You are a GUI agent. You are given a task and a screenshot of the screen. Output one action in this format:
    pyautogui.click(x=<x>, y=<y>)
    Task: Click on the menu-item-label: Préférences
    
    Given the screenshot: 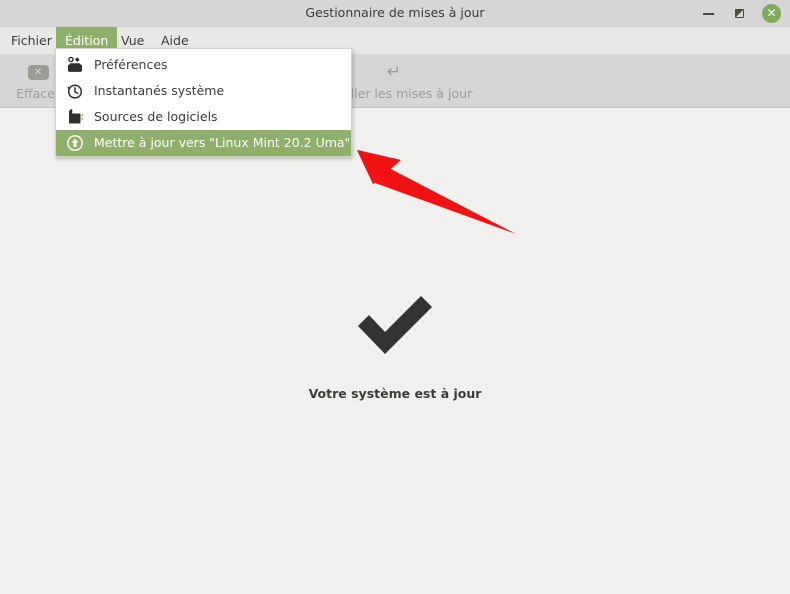 What is the action you would take?
    pyautogui.click(x=131, y=64)
    